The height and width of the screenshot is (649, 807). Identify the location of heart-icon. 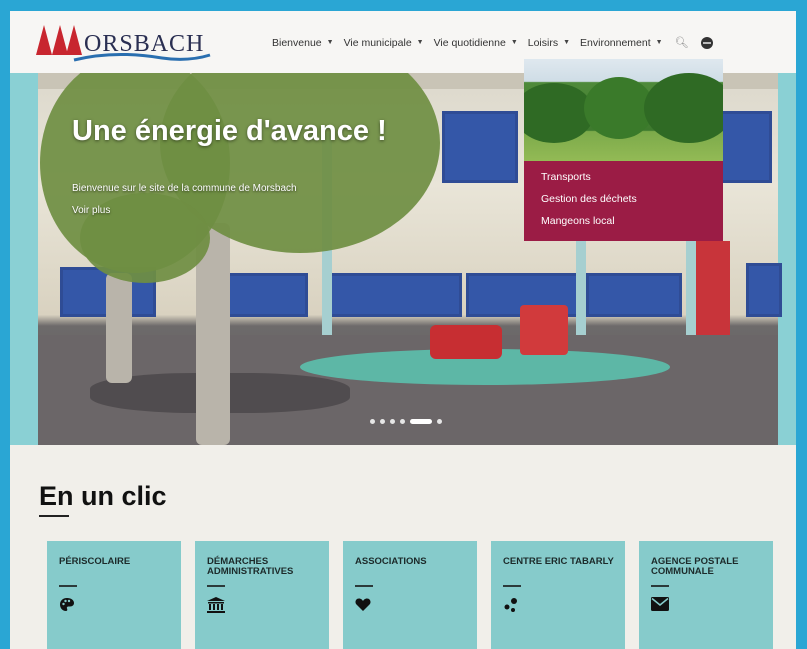
(363, 604).